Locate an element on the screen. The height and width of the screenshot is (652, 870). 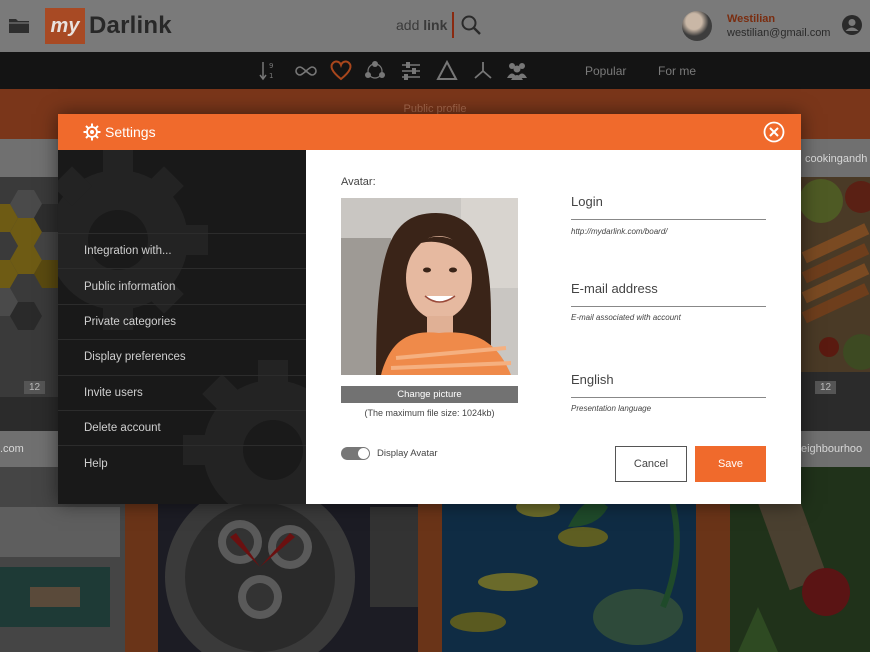
language-underline is located at coordinates (668, 397).